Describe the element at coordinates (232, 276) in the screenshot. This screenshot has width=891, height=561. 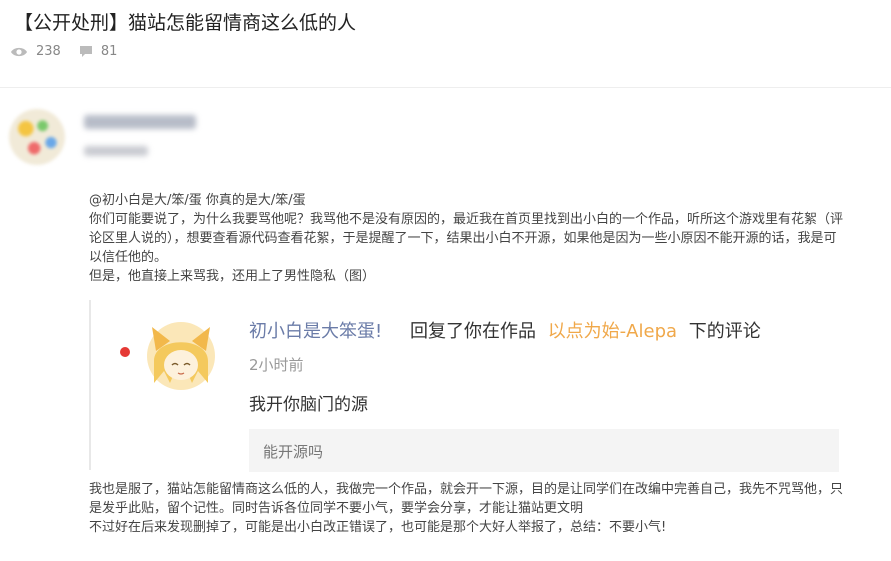
I see `paragraph-2: 但是，他直接上来骂我，还用上了男性隐私（图）` at that location.